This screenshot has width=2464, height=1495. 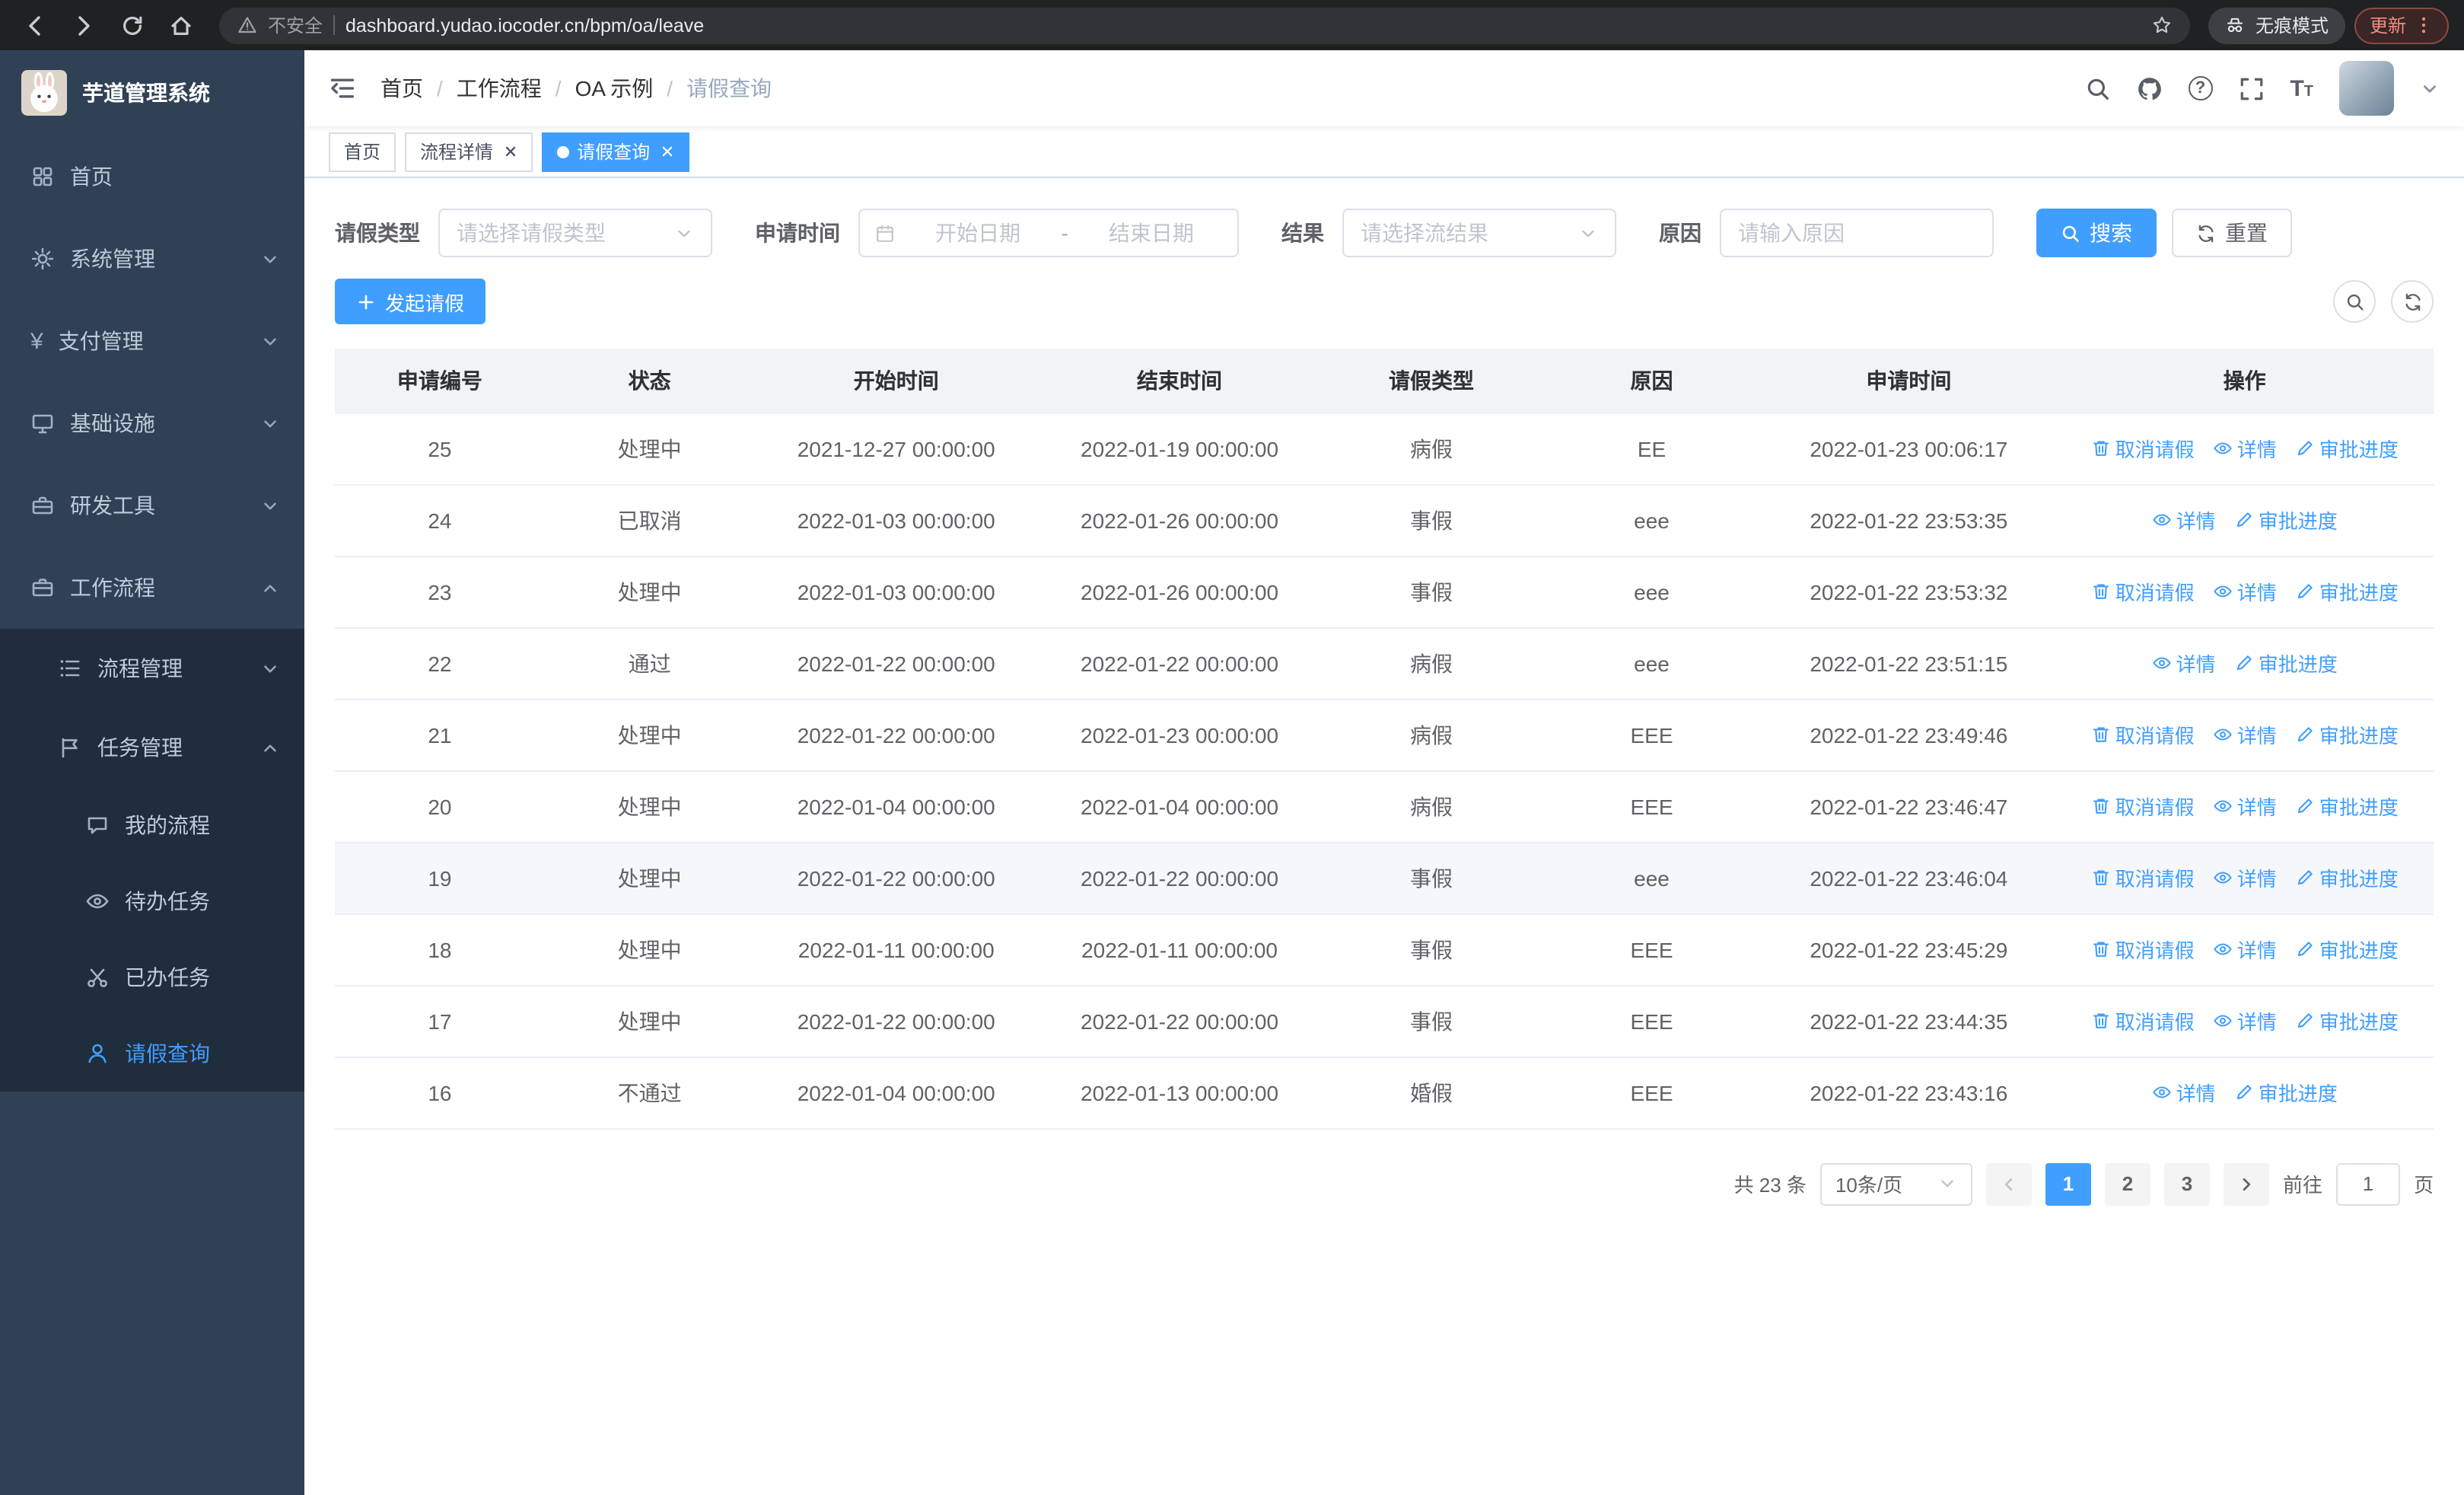 What do you see at coordinates (181, 25) in the screenshot?
I see `home-button` at bounding box center [181, 25].